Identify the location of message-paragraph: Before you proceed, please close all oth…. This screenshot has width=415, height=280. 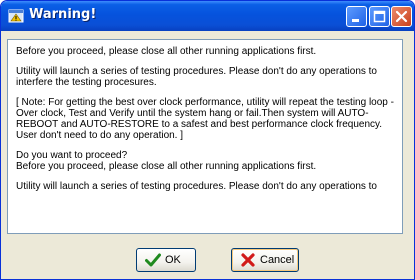
(166, 51).